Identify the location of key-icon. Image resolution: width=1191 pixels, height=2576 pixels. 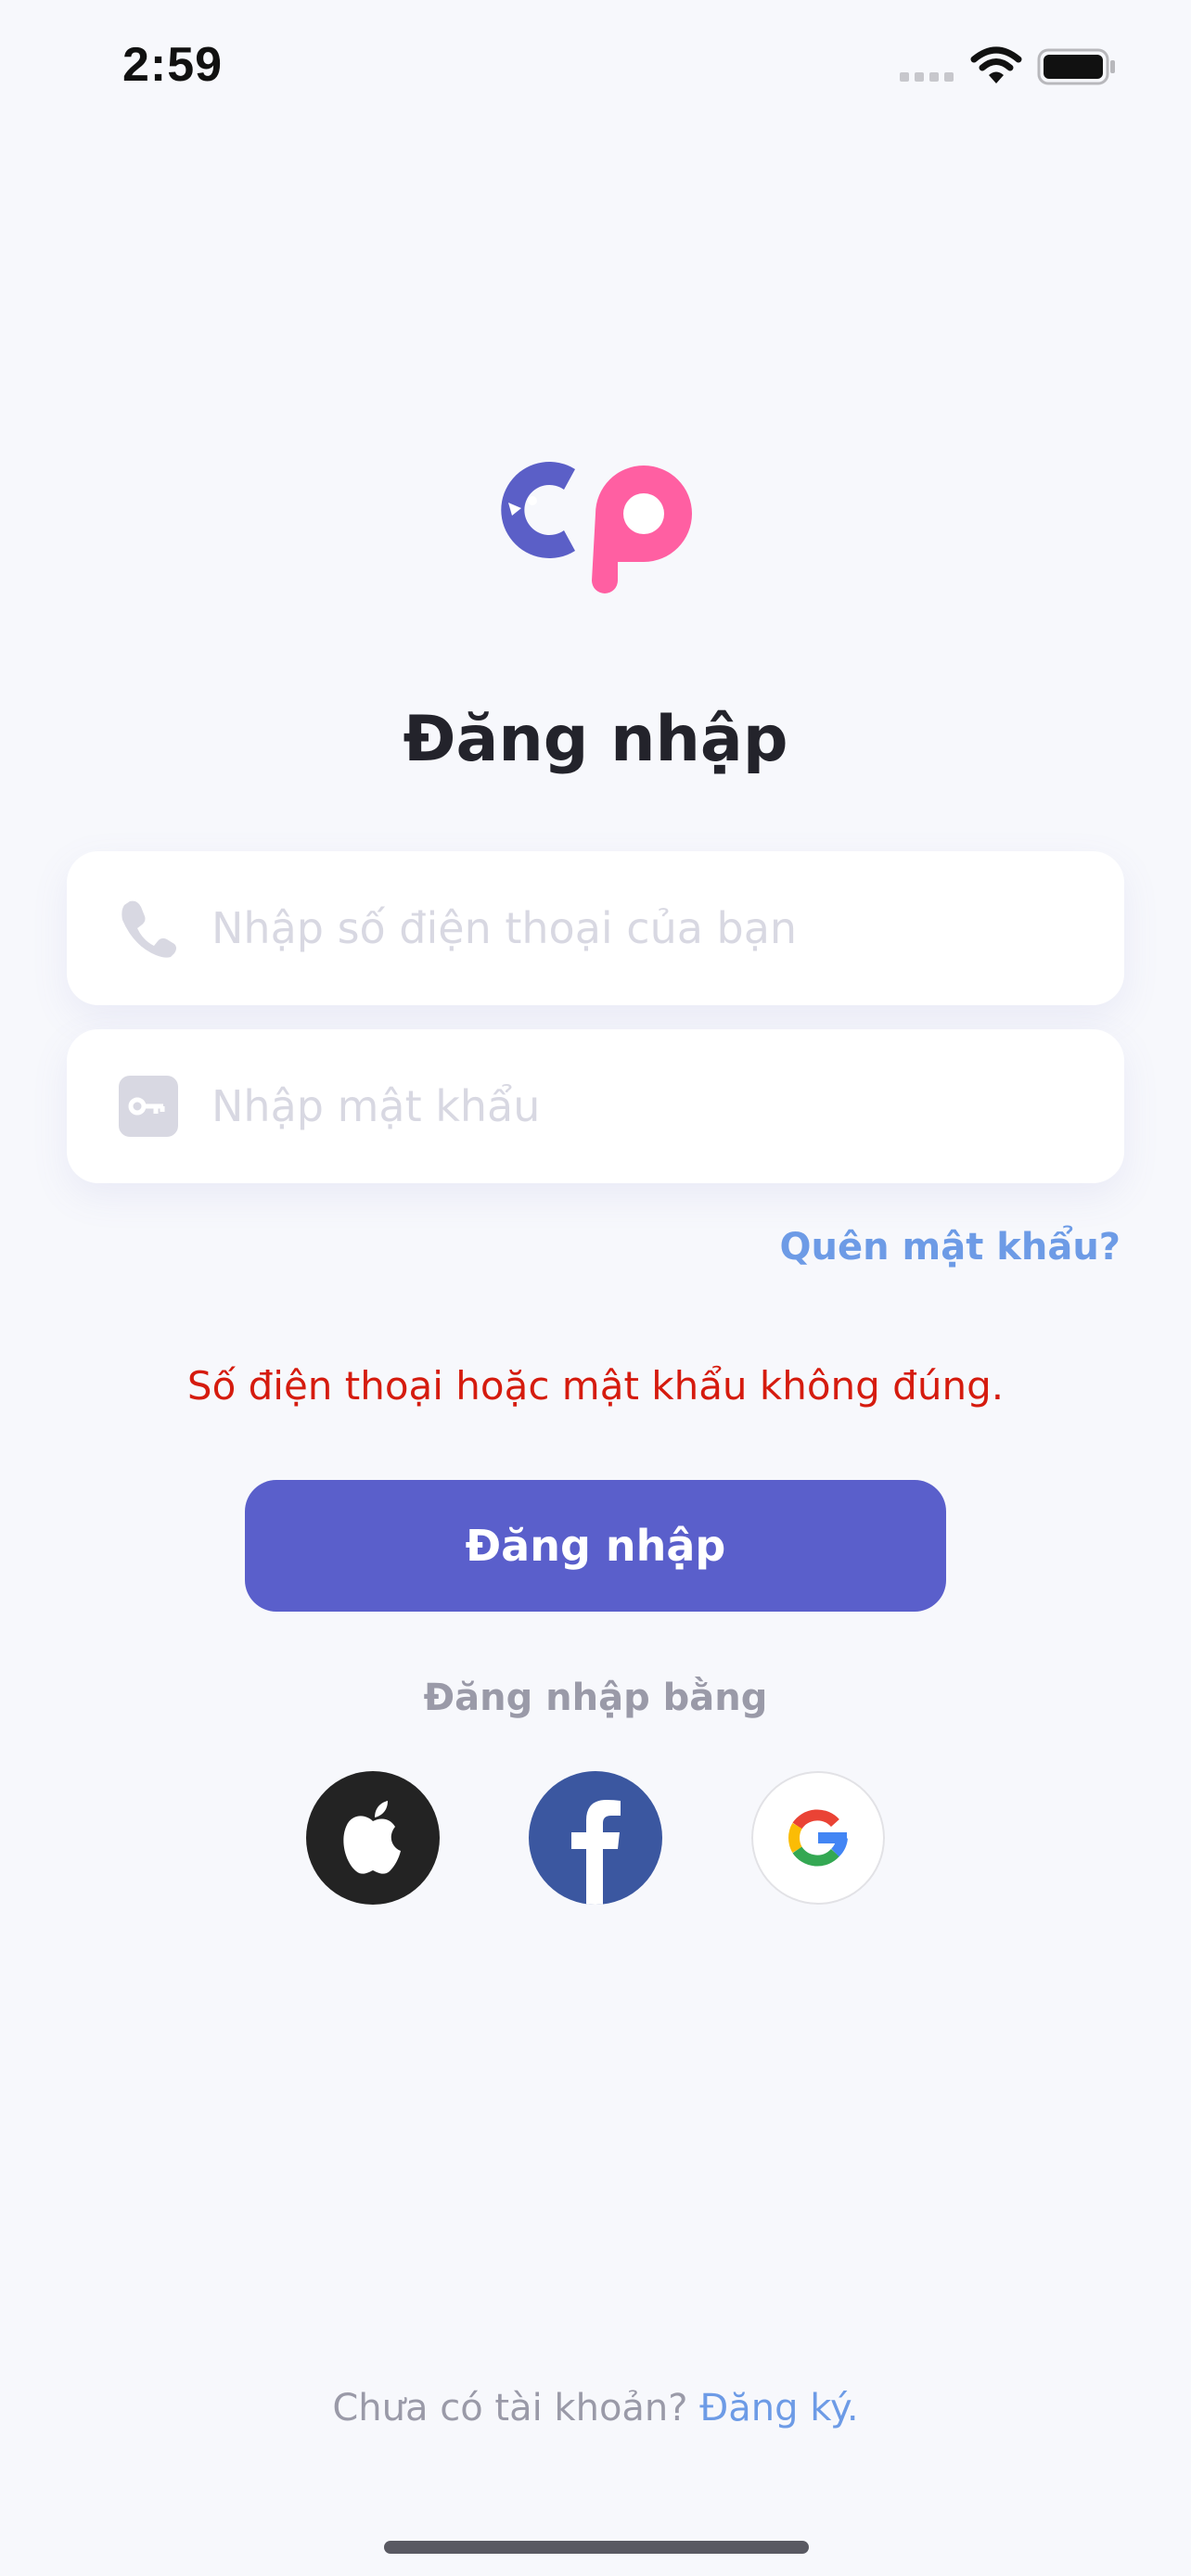
(148, 1106).